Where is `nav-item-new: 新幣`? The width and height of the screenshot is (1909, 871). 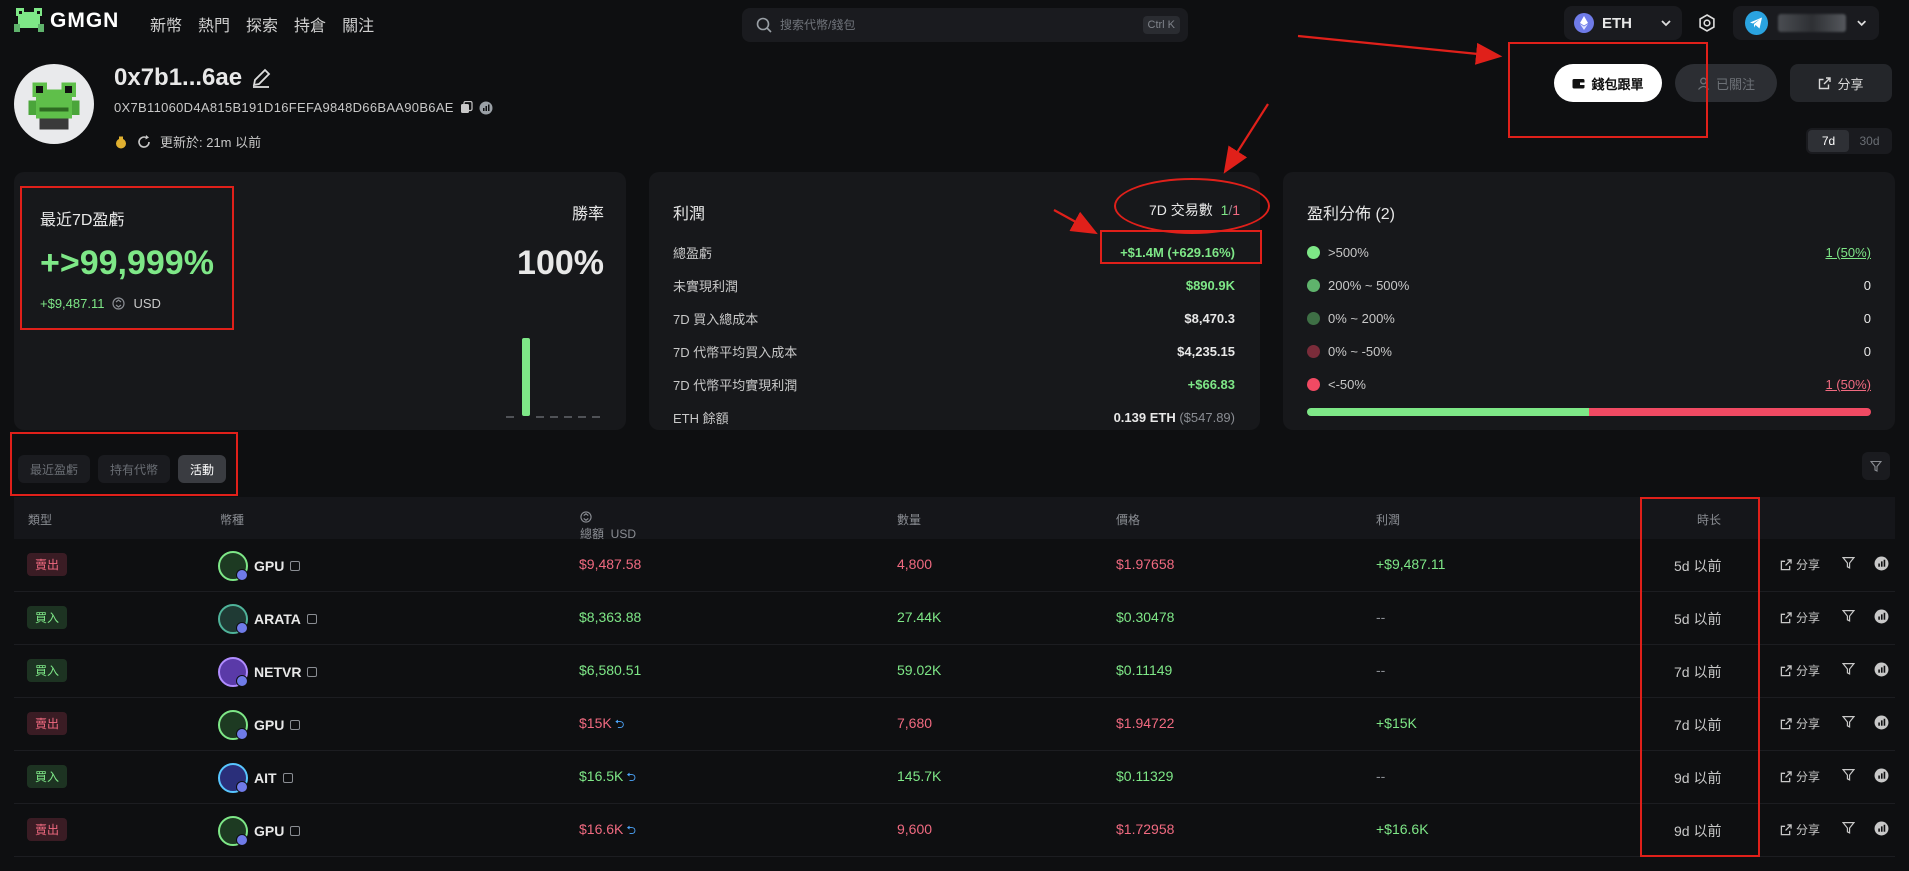
nav-item-new: 新幣 is located at coordinates (166, 24).